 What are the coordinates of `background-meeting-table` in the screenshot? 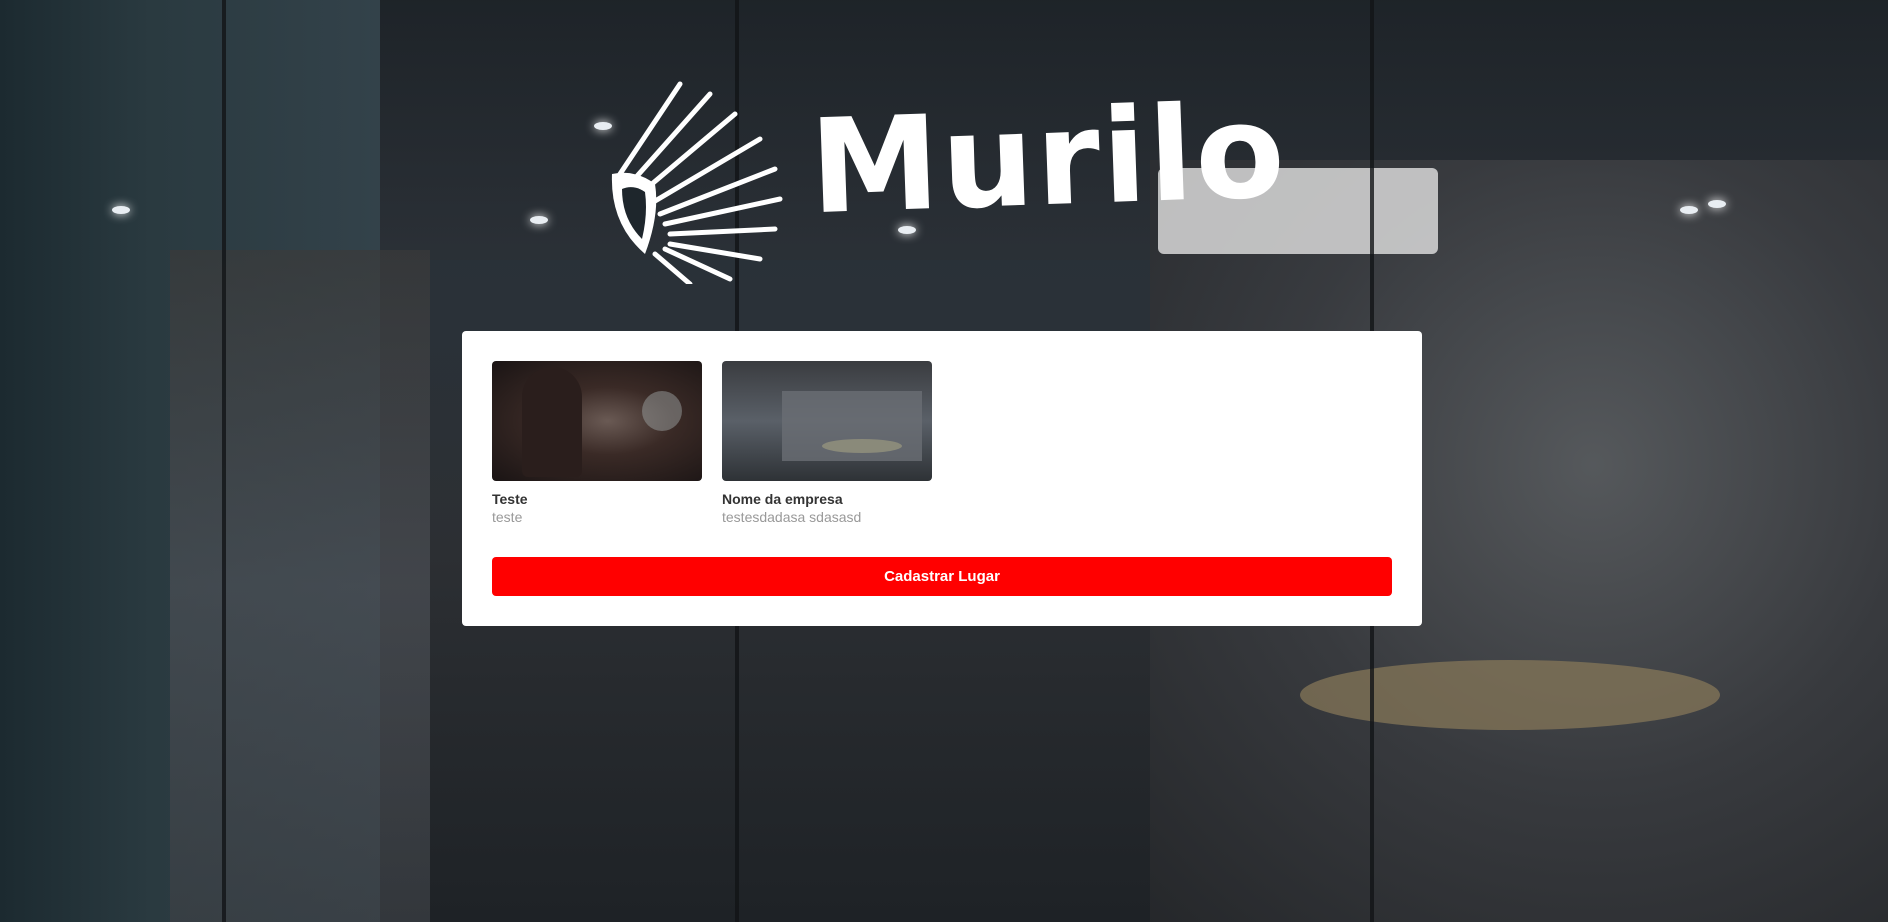 It's located at (1510, 695).